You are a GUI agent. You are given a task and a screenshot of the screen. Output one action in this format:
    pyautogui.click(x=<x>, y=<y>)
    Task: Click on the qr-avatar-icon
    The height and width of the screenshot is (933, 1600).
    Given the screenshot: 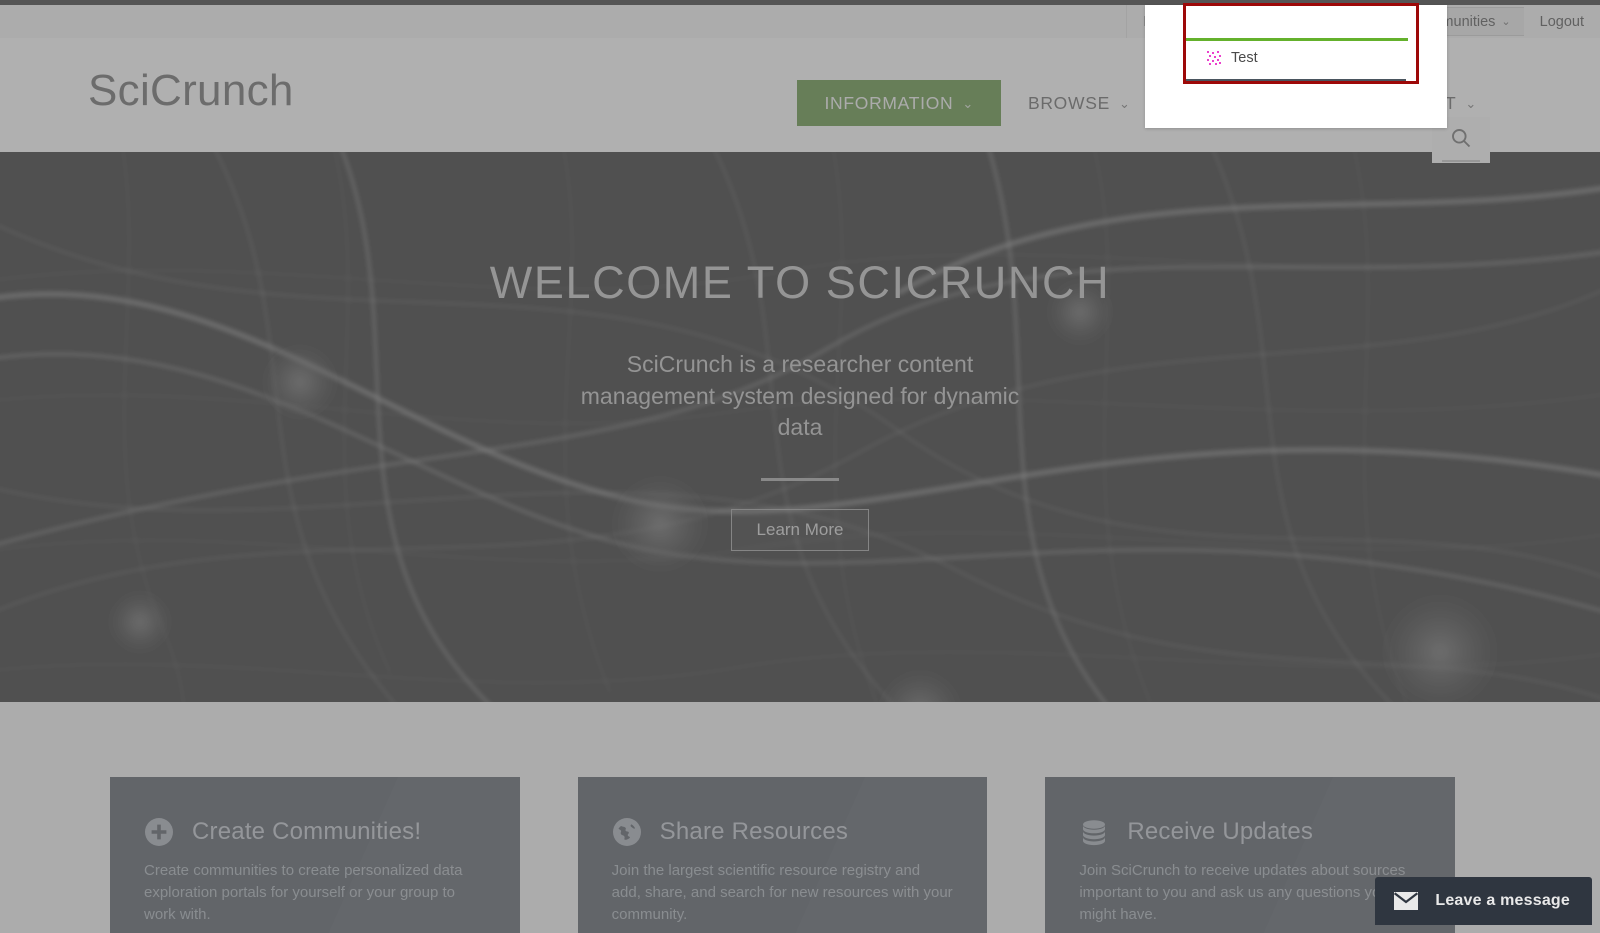 What is the action you would take?
    pyautogui.click(x=1214, y=58)
    